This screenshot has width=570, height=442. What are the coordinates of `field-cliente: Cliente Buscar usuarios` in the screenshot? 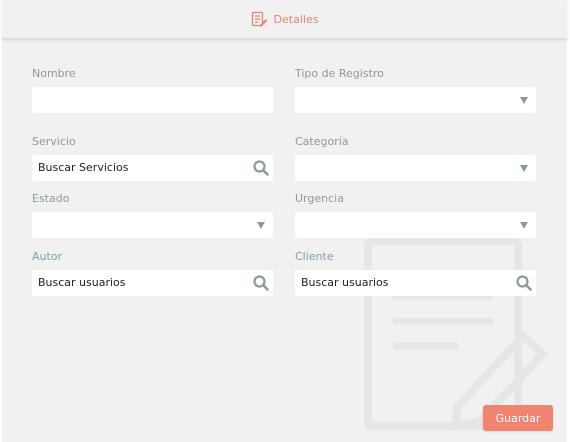 It's located at (415, 273).